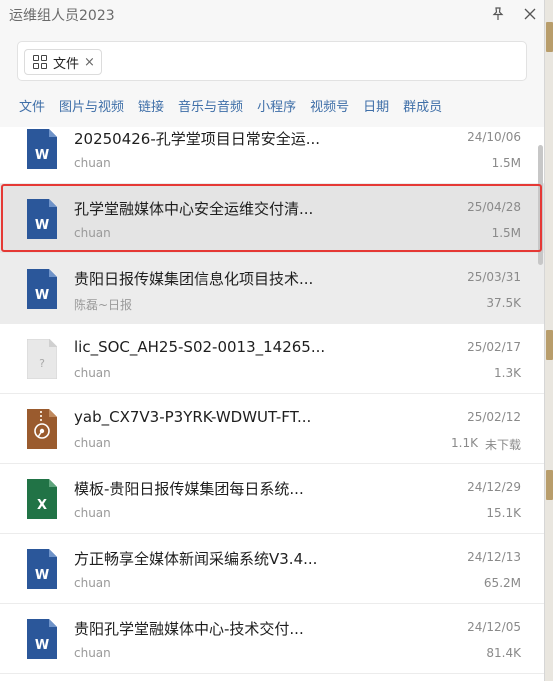 The width and height of the screenshot is (553, 681). Describe the element at coordinates (507, 373) in the screenshot. I see `file-size: 1.3K` at that location.